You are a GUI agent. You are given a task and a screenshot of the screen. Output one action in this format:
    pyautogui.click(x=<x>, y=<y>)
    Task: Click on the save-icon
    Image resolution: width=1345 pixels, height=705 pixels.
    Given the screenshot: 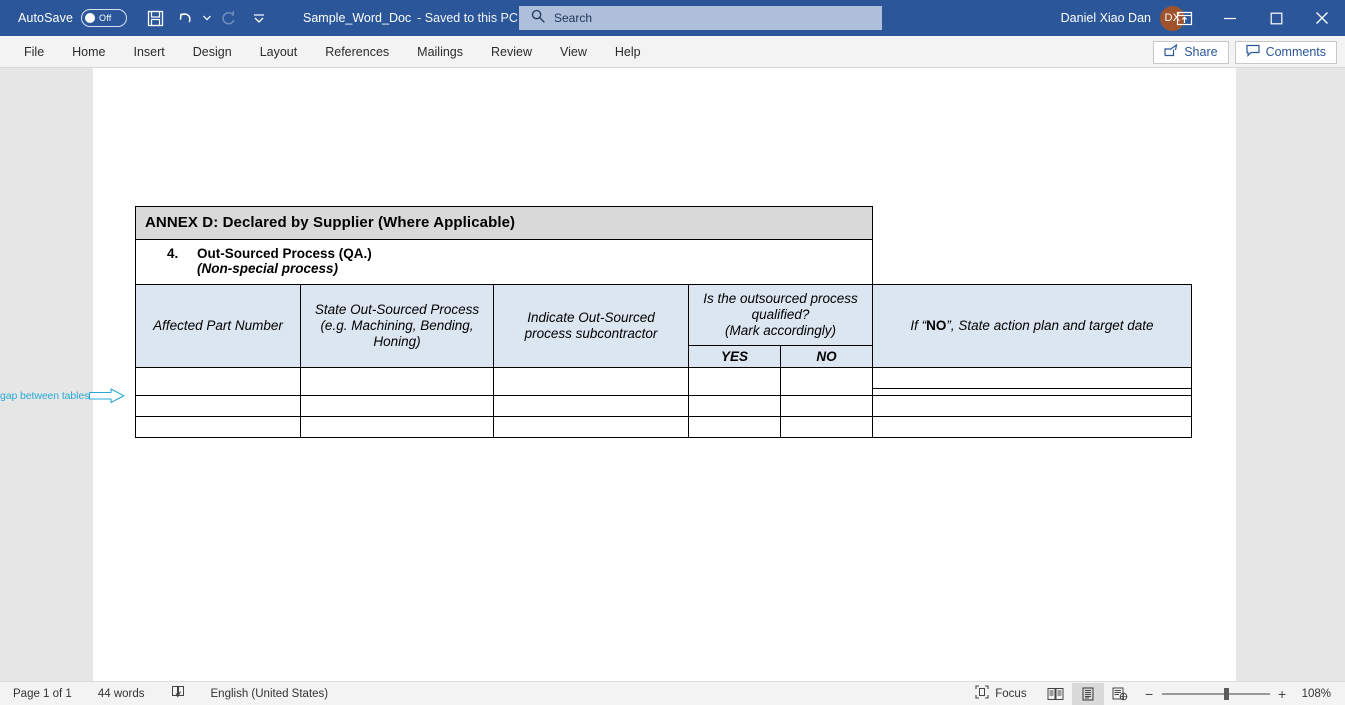 What is the action you would take?
    pyautogui.click(x=155, y=18)
    